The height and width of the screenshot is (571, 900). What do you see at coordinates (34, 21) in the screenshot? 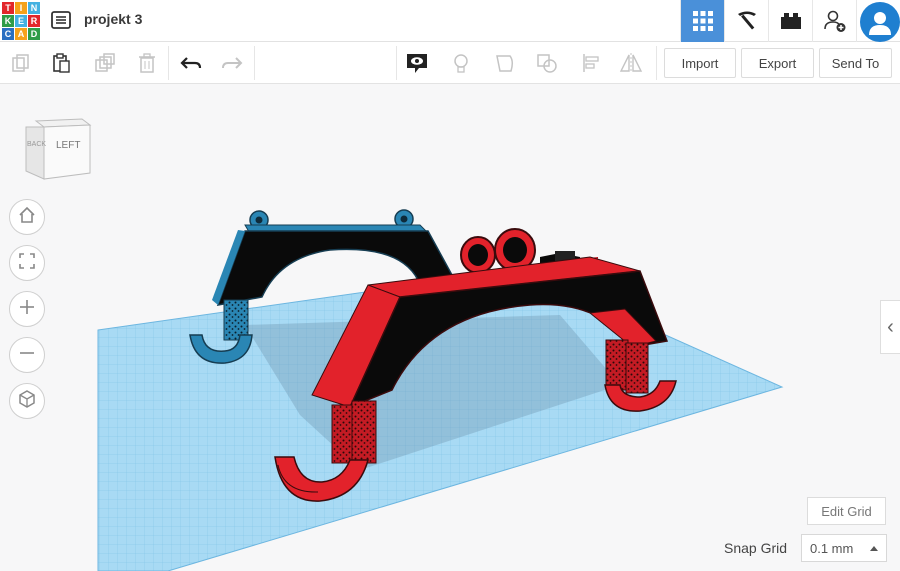
I see `logo-letter: R` at bounding box center [34, 21].